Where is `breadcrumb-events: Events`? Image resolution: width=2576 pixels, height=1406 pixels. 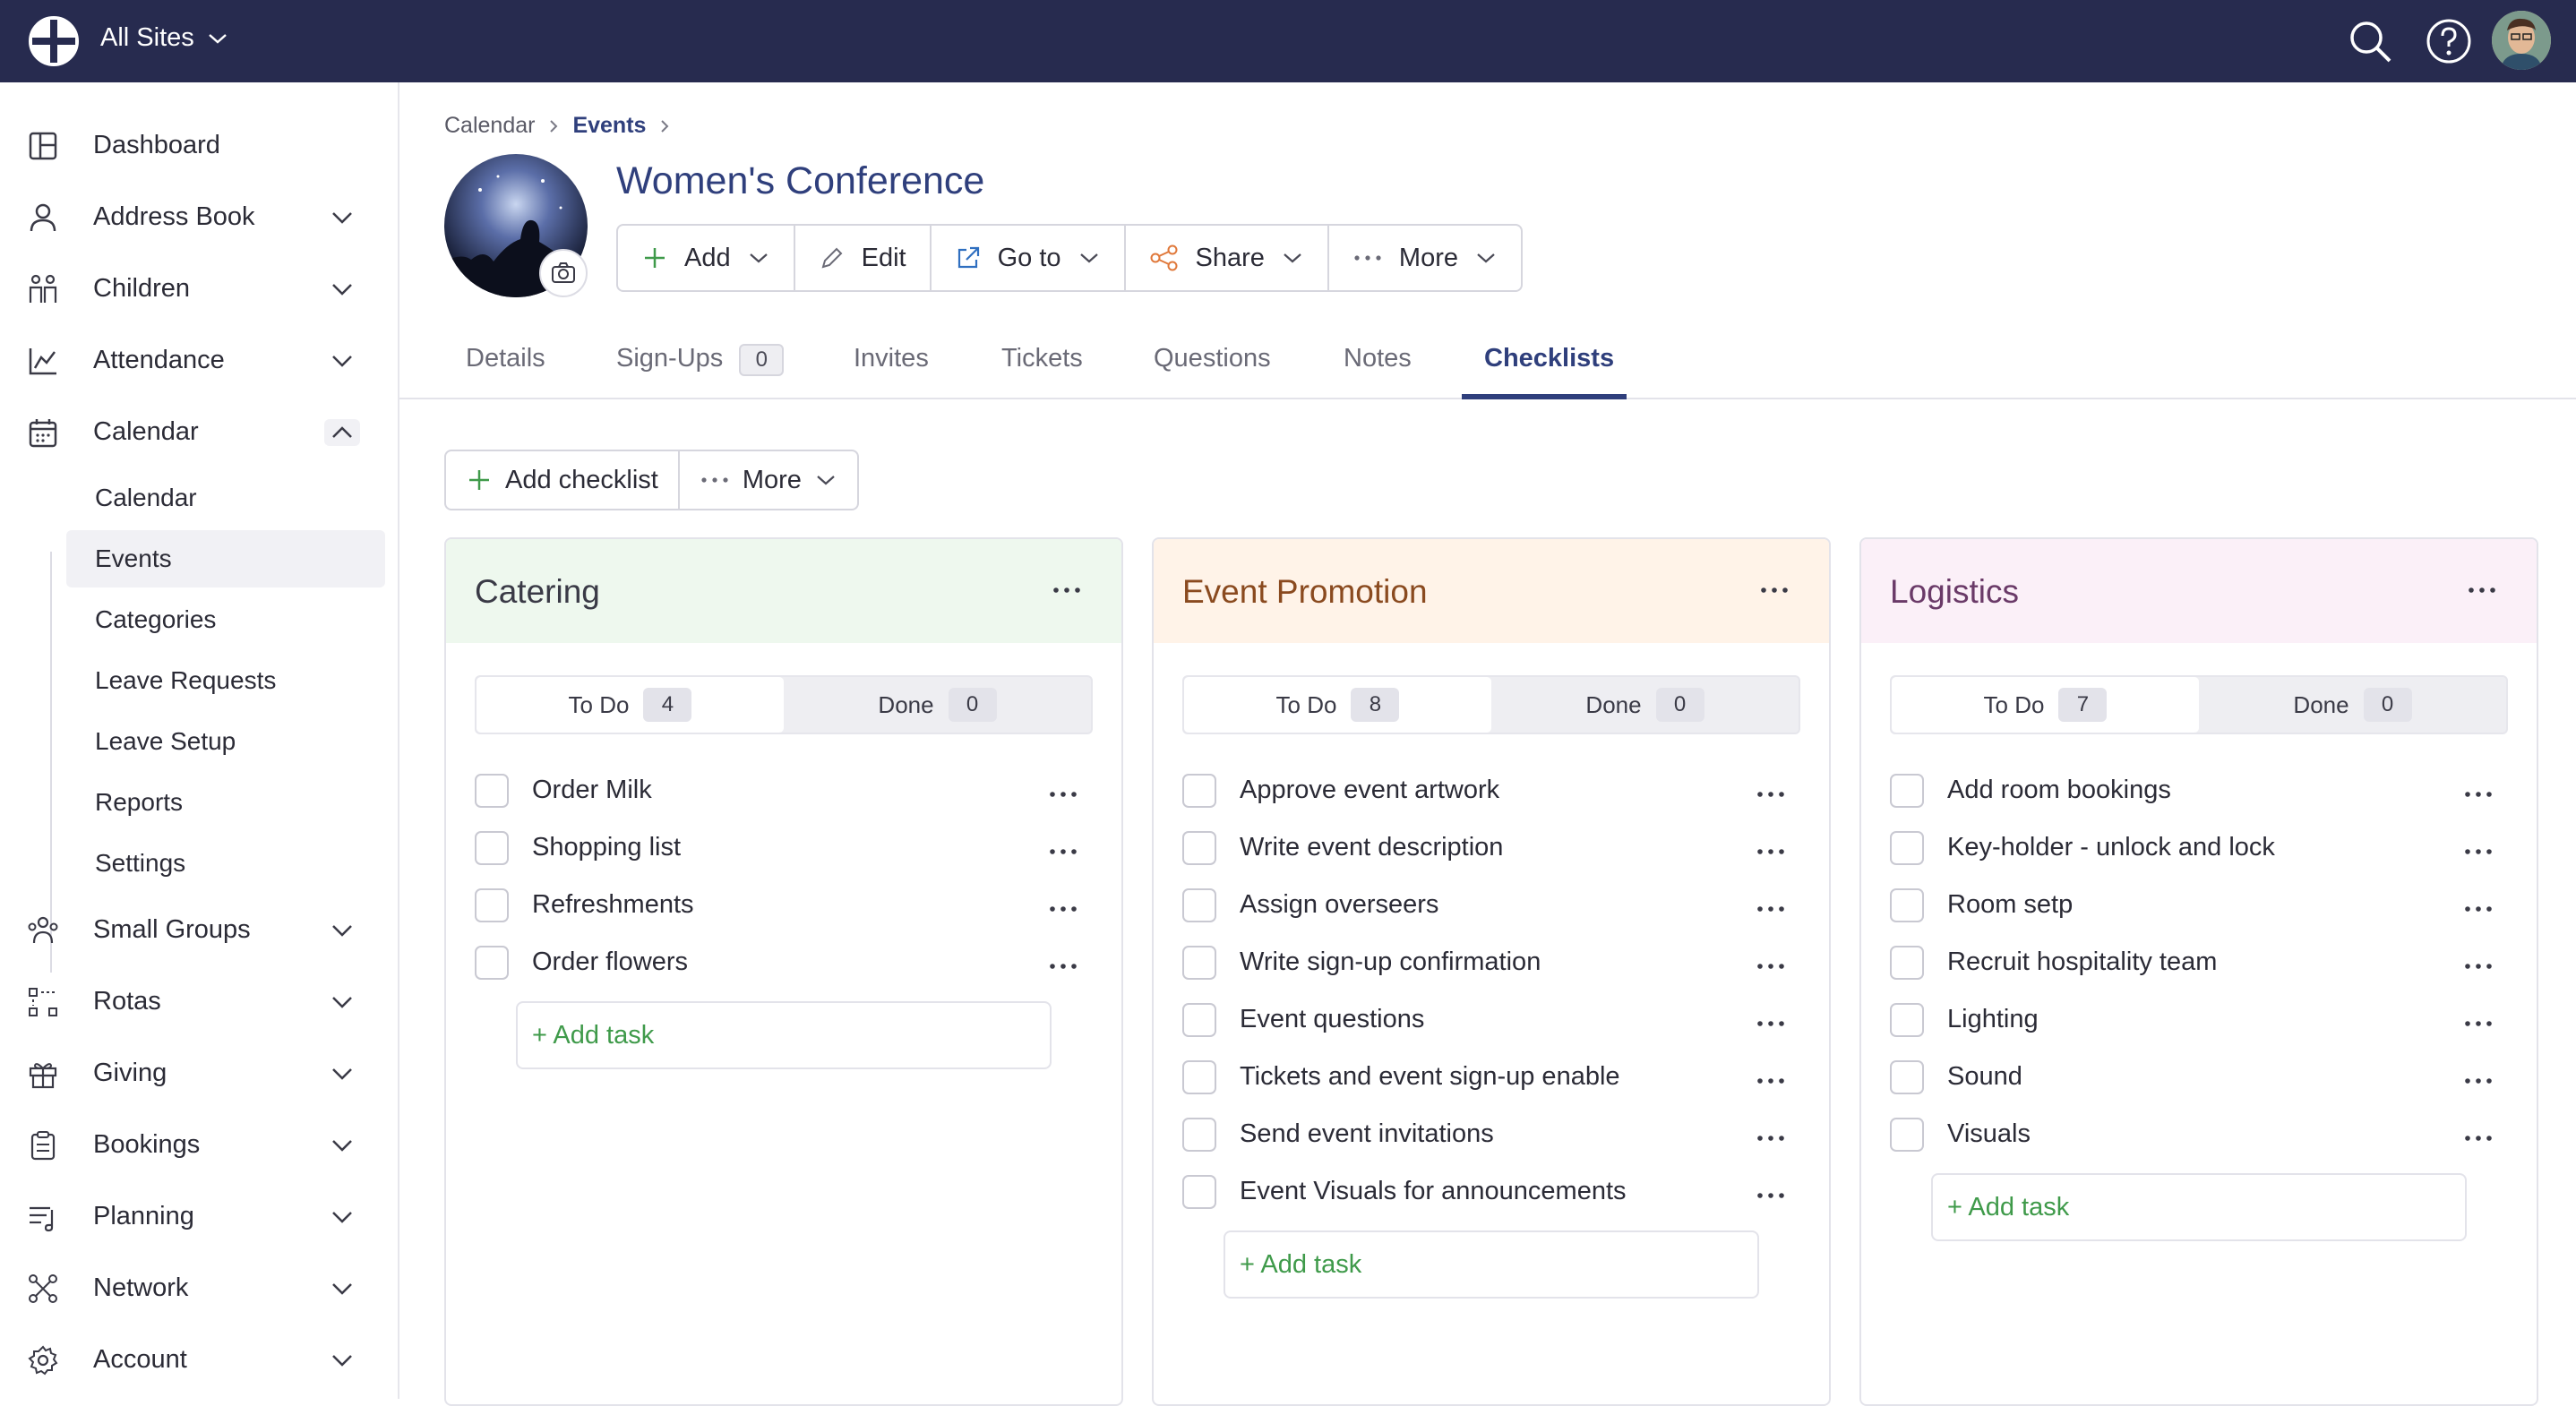 breadcrumb-events: Events is located at coordinates (609, 126).